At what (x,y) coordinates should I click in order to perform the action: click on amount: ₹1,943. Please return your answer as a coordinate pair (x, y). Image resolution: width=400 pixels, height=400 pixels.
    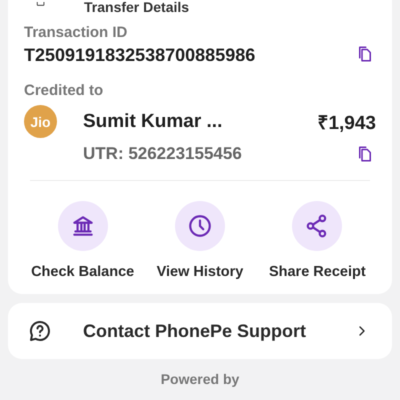
    Looking at the image, I should click on (346, 123).